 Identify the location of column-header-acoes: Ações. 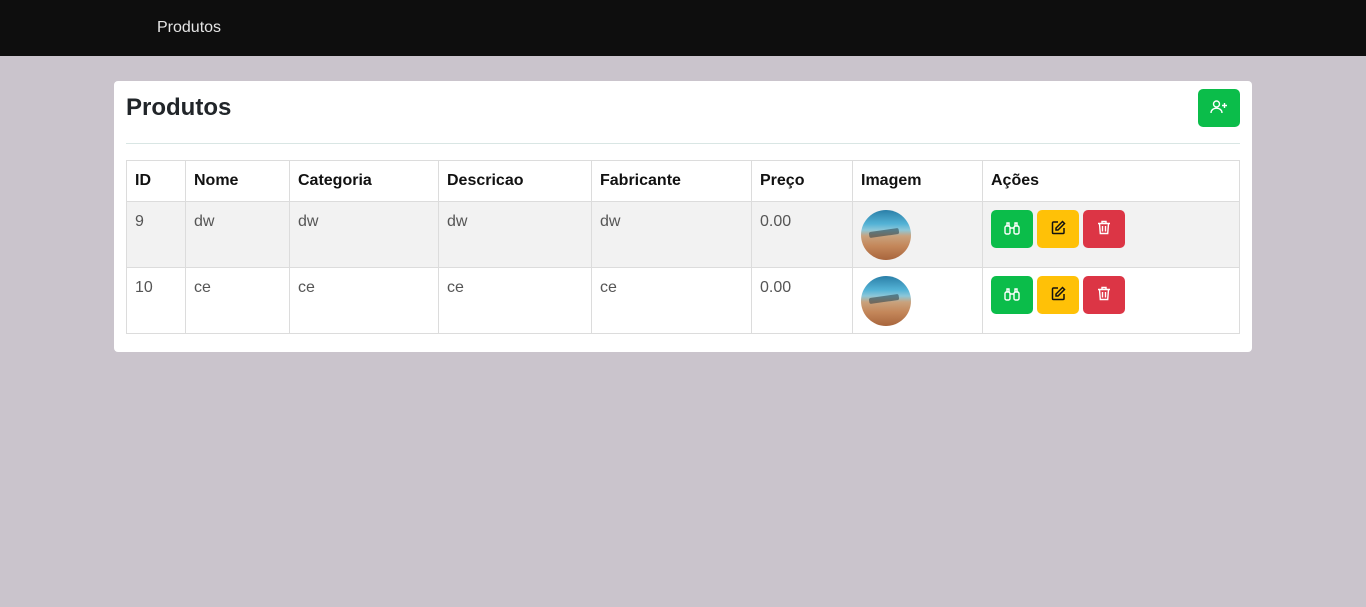
(1111, 181).